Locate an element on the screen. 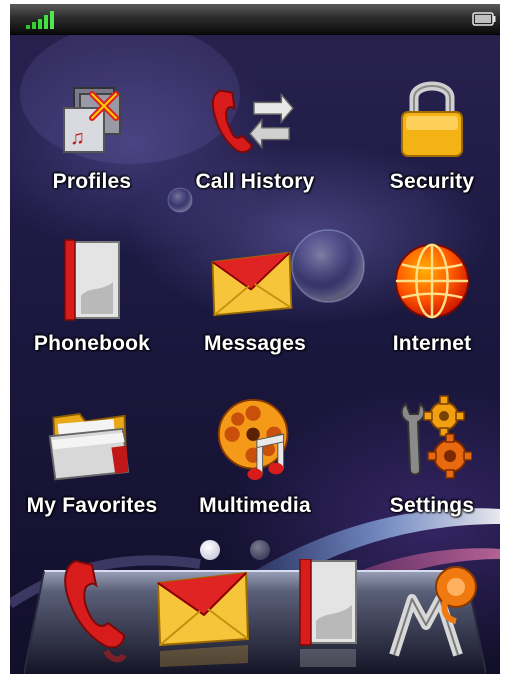 The image size is (510, 677). menu-item-my-favorites: My Favorites is located at coordinates (92, 459).